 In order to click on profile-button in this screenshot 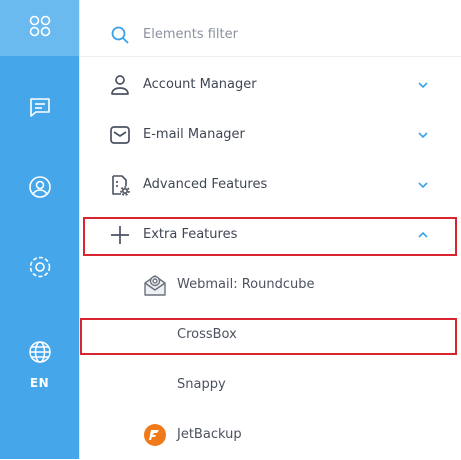, I will do `click(39, 189)`.